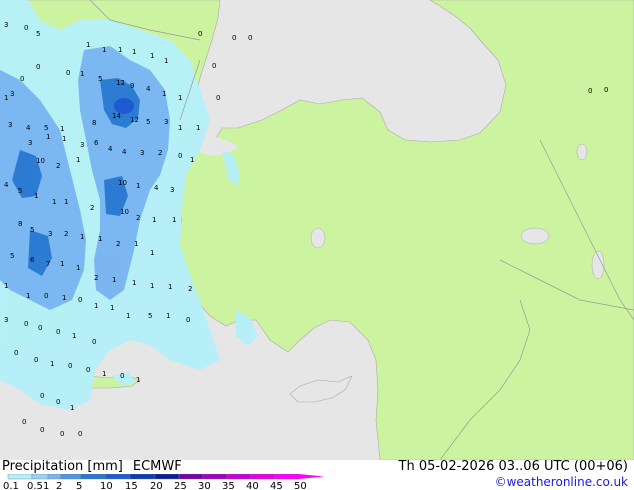  Describe the element at coordinates (106, 485) in the screenshot. I see `scale-label: 10` at that location.